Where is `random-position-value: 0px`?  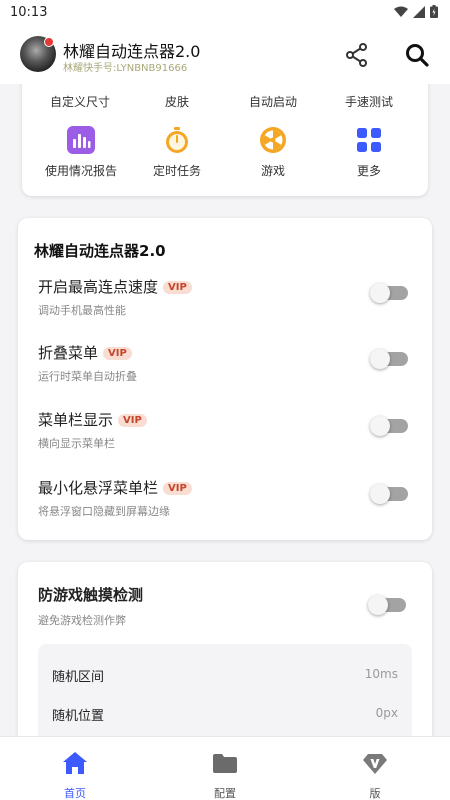 random-position-value: 0px is located at coordinates (386, 713).